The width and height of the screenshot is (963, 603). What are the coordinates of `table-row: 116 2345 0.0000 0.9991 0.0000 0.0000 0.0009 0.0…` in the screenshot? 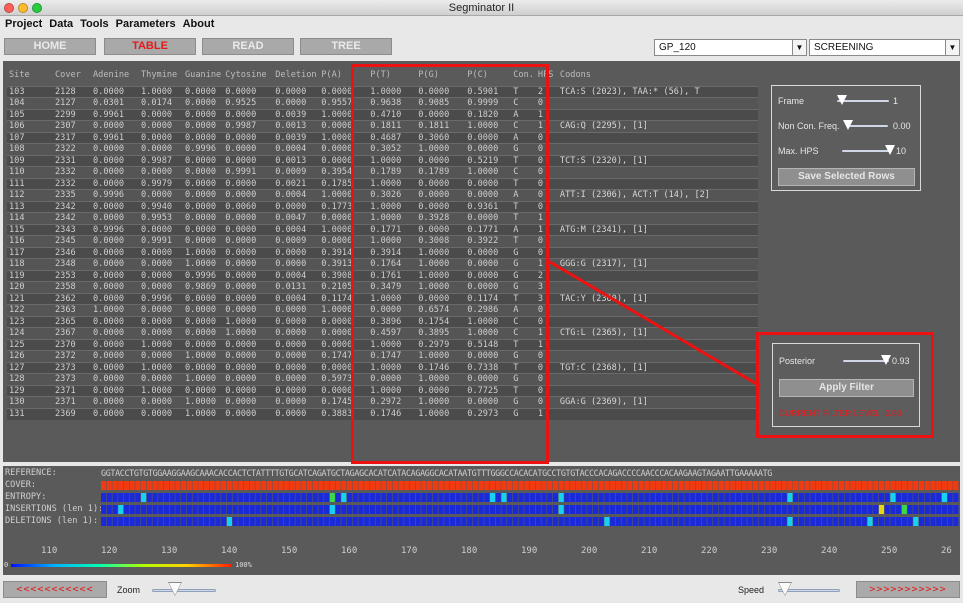 It's located at (382, 241).